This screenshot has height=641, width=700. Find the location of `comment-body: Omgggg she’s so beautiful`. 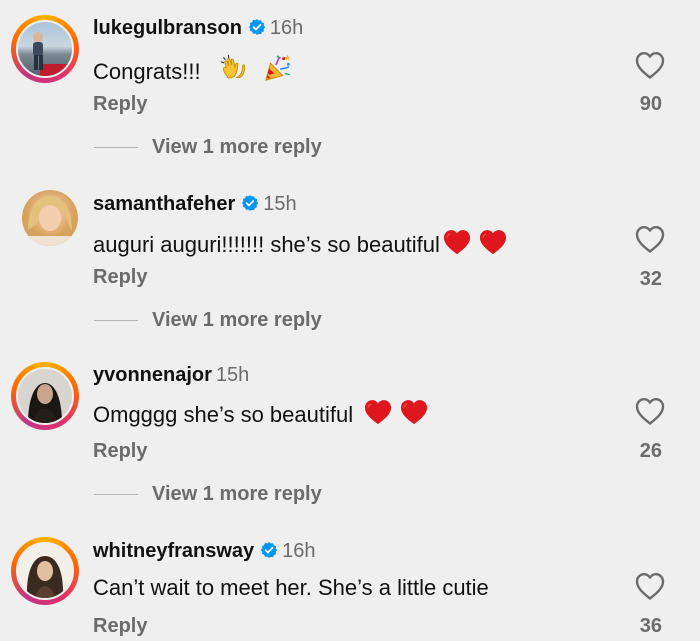

comment-body: Omgggg she’s so beautiful is located at coordinates (223, 414).